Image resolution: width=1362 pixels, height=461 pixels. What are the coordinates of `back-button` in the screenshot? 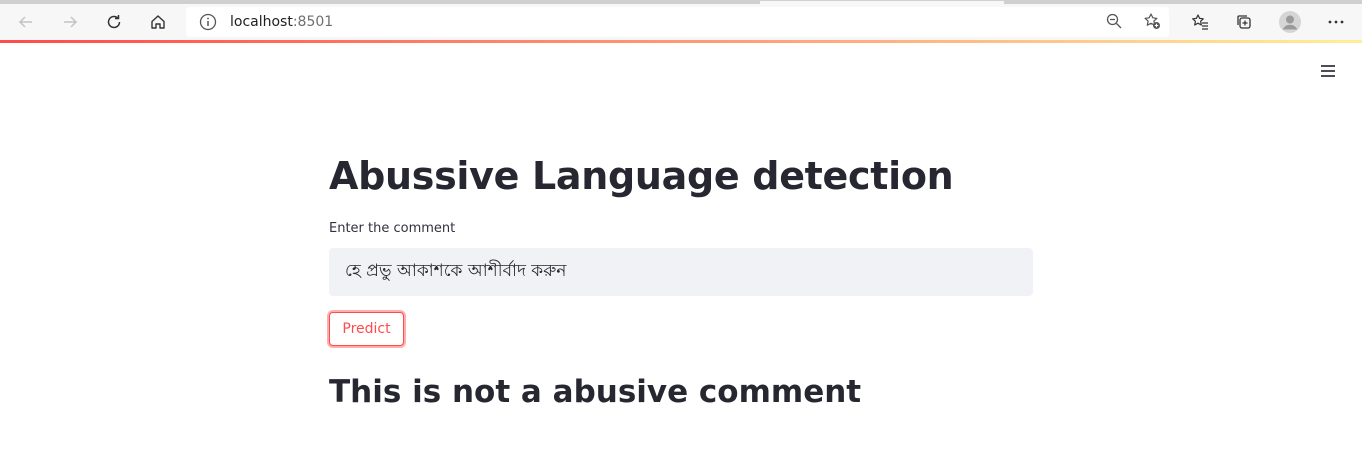 It's located at (26, 22).